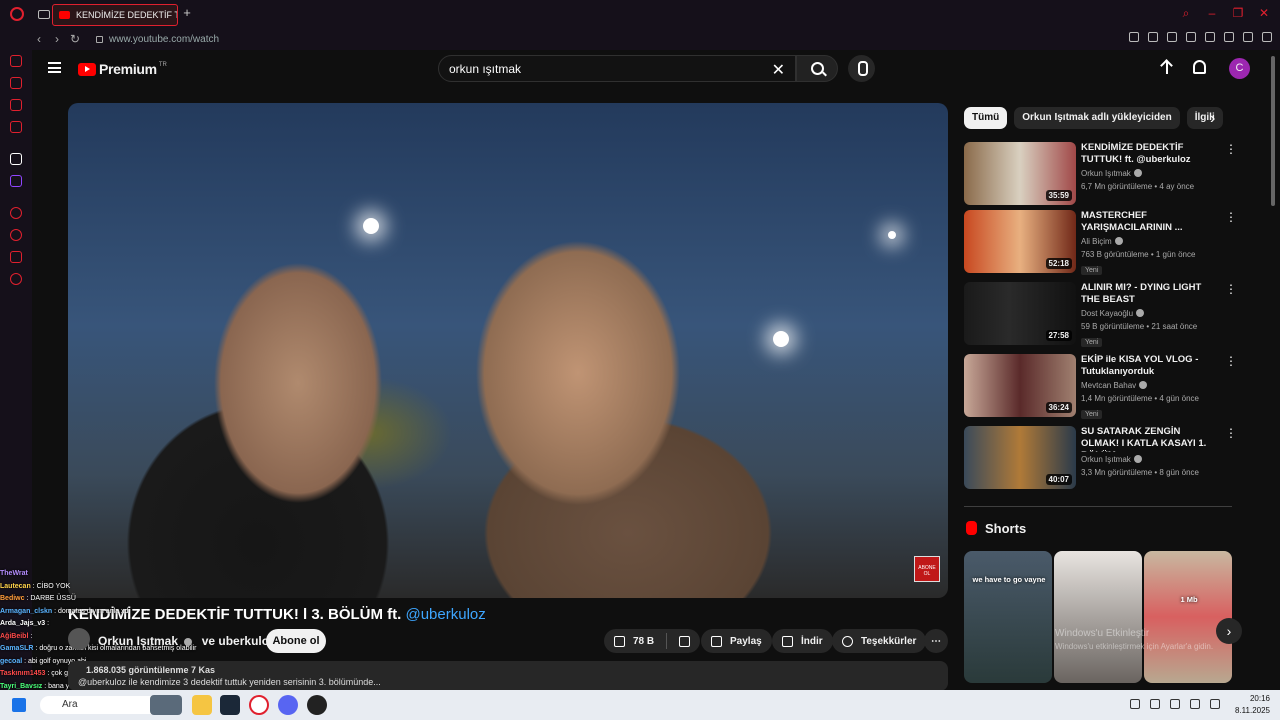  Describe the element at coordinates (879, 641) in the screenshot. I see `thanks-button: Teşekkürler` at that location.